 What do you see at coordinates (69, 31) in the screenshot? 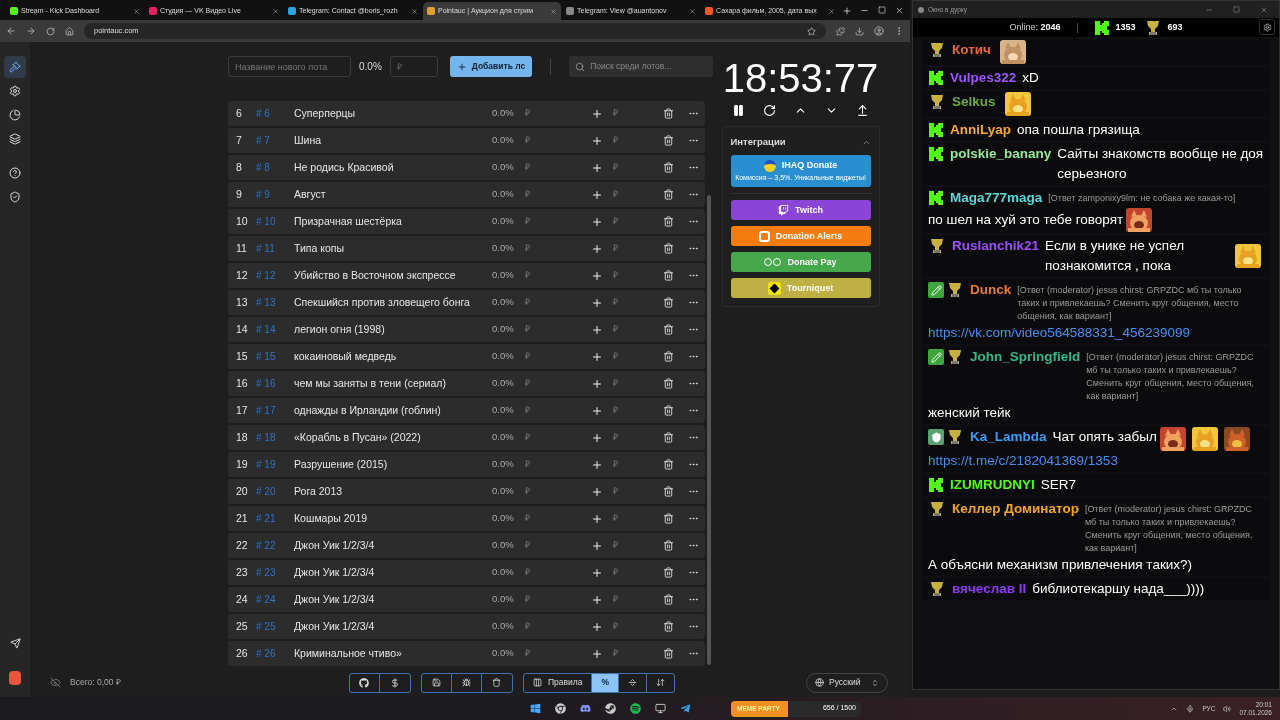
I see `home-icon` at bounding box center [69, 31].